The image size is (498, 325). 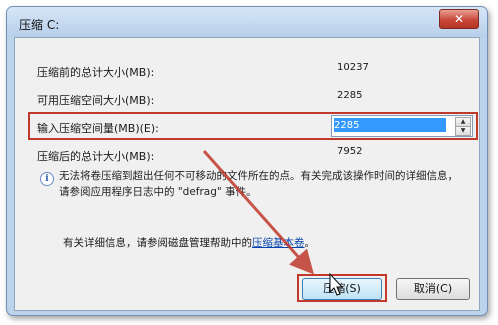 What do you see at coordinates (390, 125) in the screenshot?
I see `shrink-amount-input` at bounding box center [390, 125].